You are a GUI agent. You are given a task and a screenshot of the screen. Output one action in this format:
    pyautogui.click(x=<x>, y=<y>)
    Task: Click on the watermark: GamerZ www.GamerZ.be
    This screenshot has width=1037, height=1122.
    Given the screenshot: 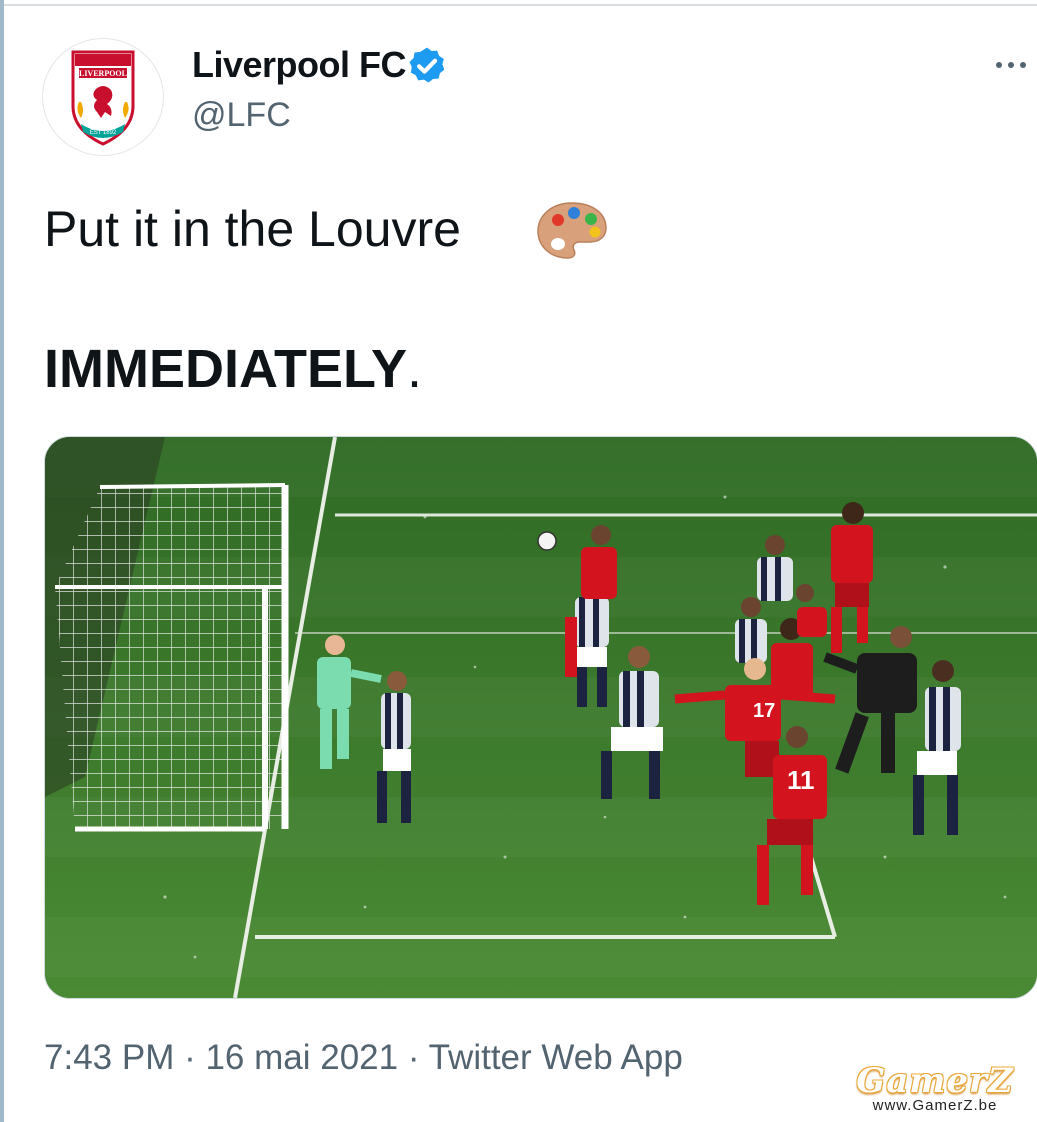 What is the action you would take?
    pyautogui.click(x=935, y=1089)
    